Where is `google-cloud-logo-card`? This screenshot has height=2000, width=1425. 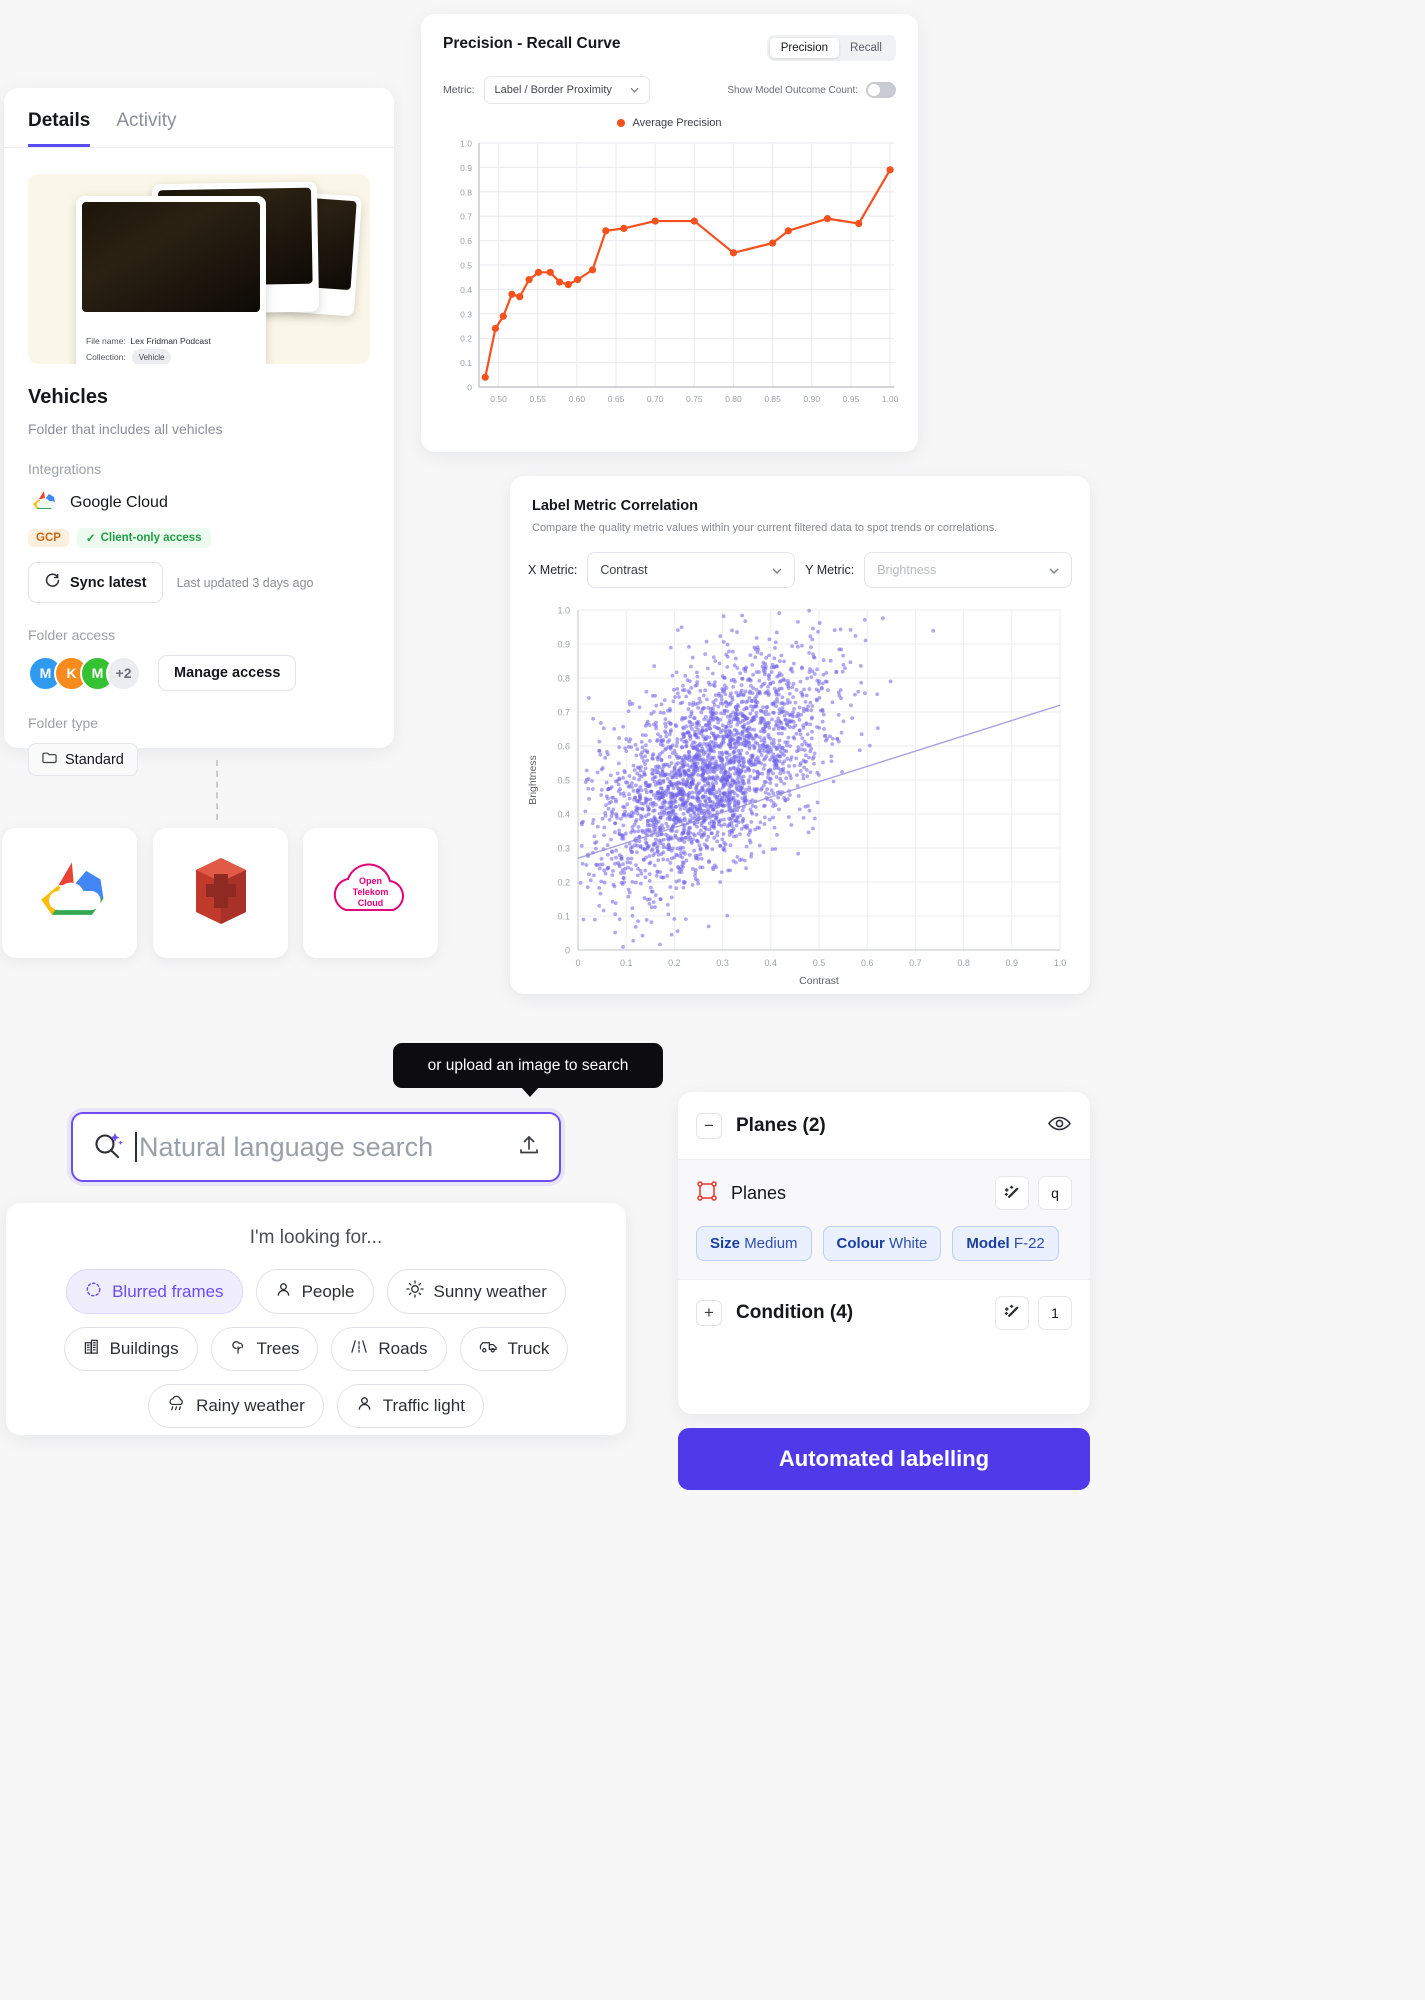
google-cloud-logo-card is located at coordinates (69, 893).